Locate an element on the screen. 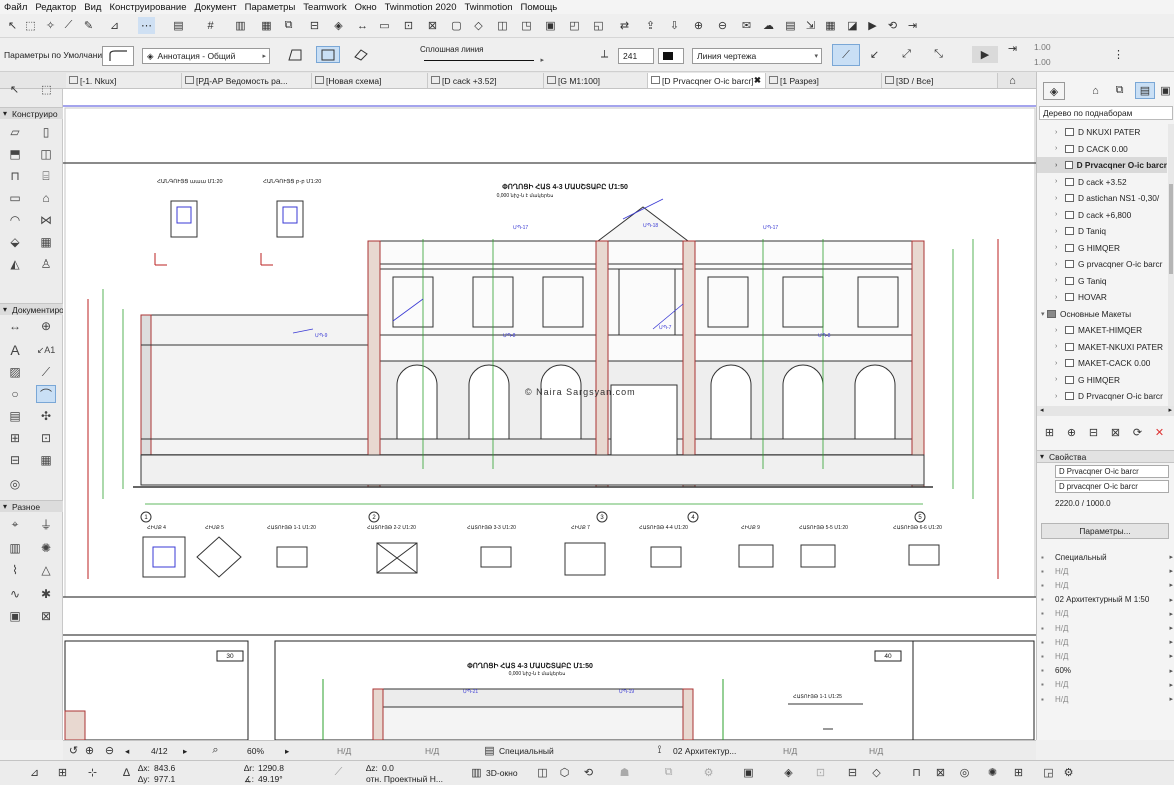 The height and width of the screenshot is (785, 1174). dimension-icon: ↔ is located at coordinates (362, 25).